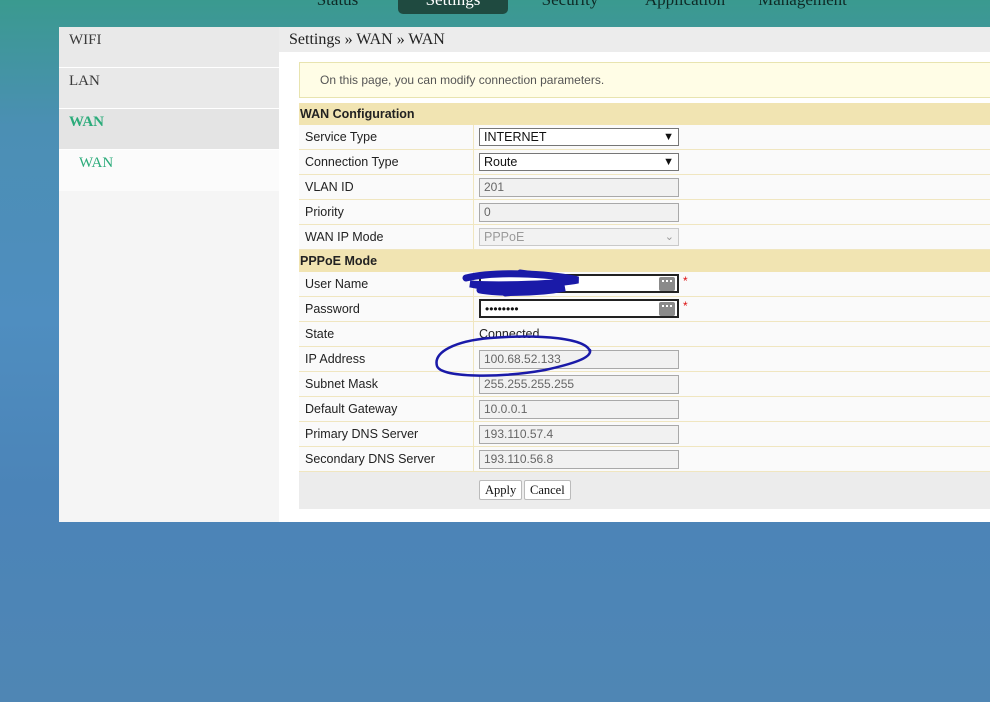  I want to click on state-label: State, so click(386, 334).